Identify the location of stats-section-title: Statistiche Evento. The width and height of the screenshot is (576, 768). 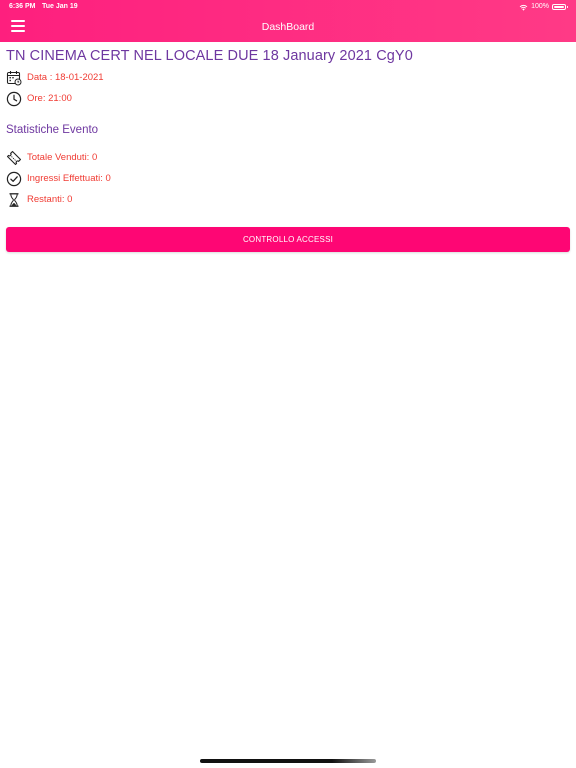
(52, 130).